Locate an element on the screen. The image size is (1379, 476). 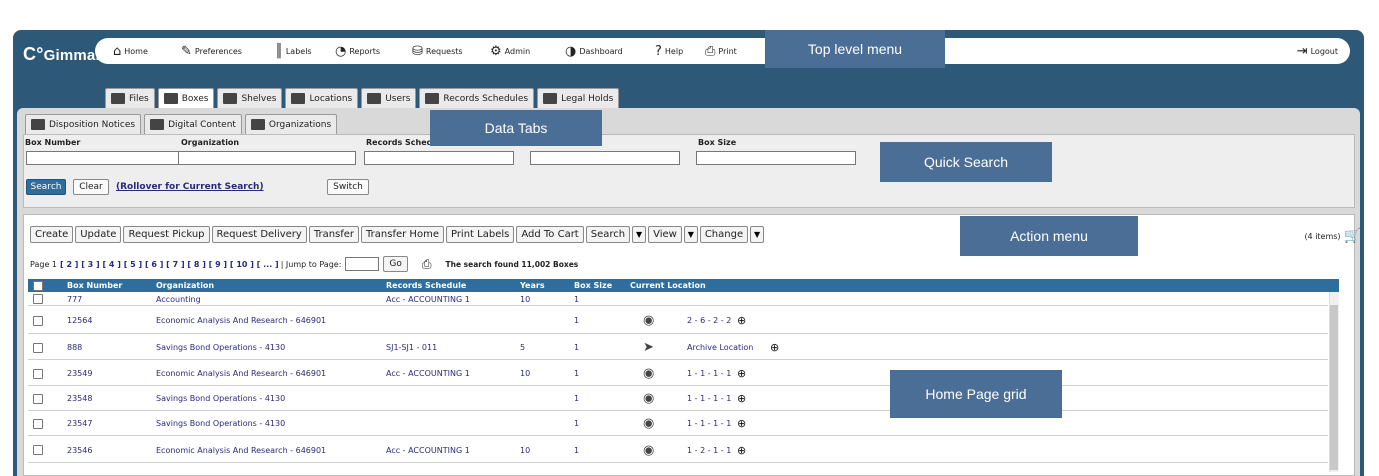
col-records-schedule: Records Schedule is located at coordinates (426, 285).